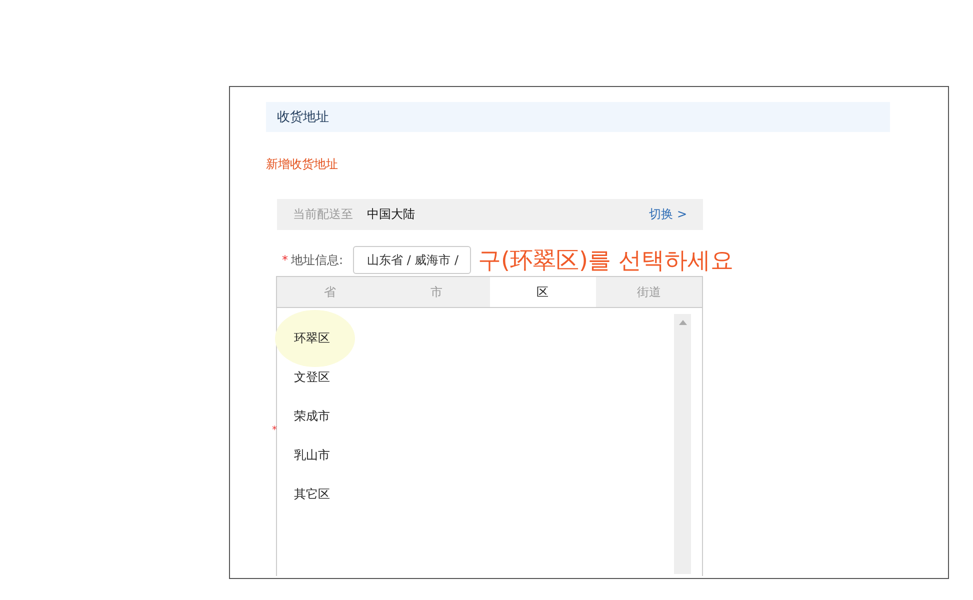  What do you see at coordinates (312, 416) in the screenshot?
I see `region-option: 荣成市` at bounding box center [312, 416].